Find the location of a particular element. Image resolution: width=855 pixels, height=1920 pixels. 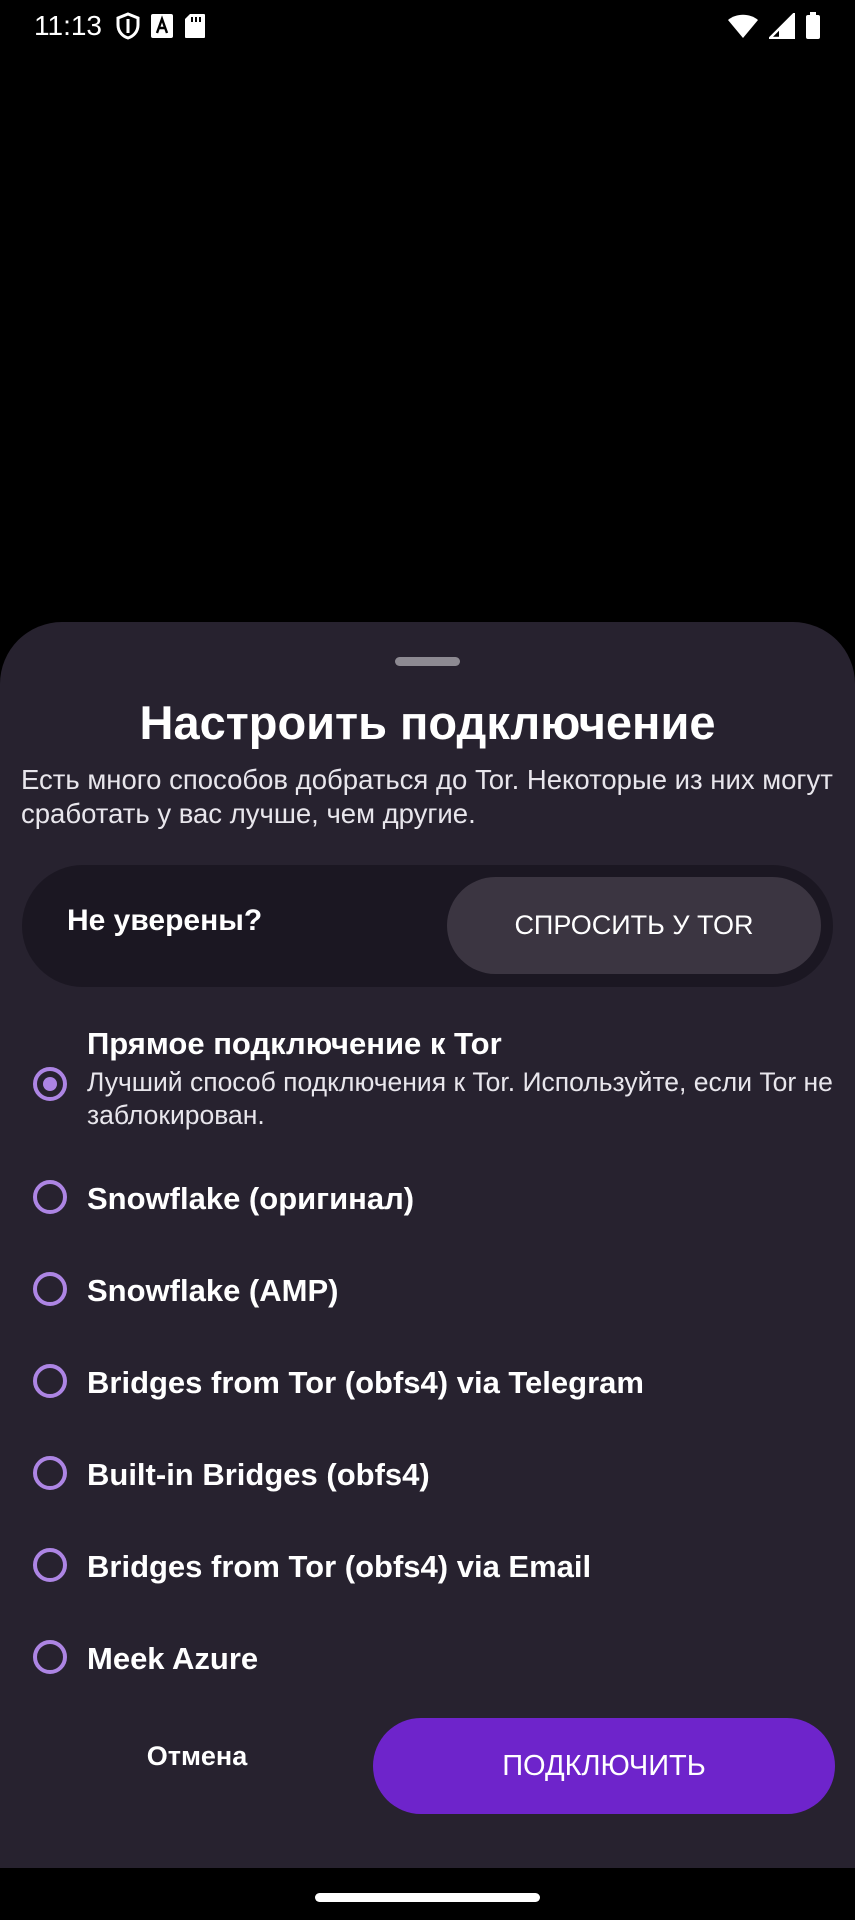

shield-icon is located at coordinates (128, 26).